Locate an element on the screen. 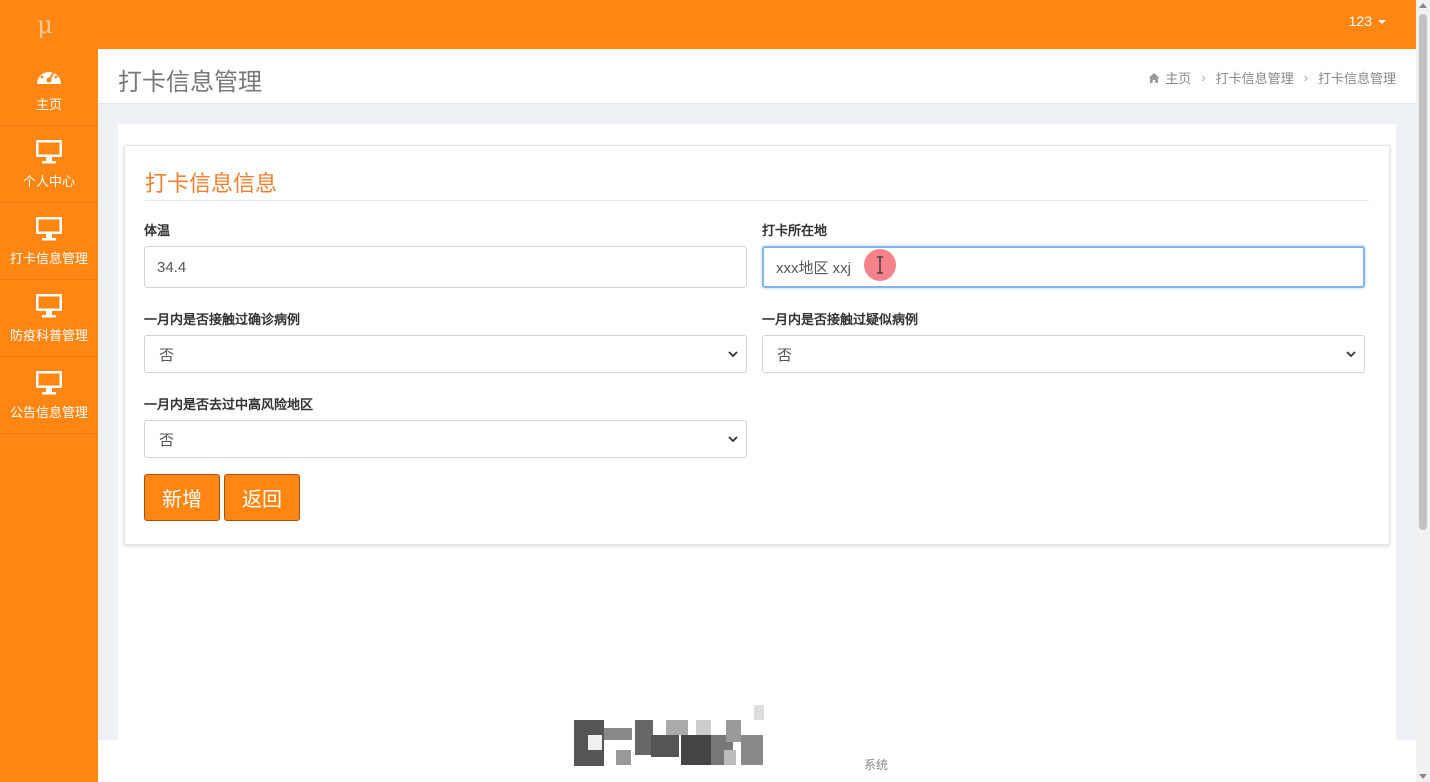  sidebar: 主页 个人中心 打卡信息管理 防疫科普管理 公告信息管理 is located at coordinates (49, 415).